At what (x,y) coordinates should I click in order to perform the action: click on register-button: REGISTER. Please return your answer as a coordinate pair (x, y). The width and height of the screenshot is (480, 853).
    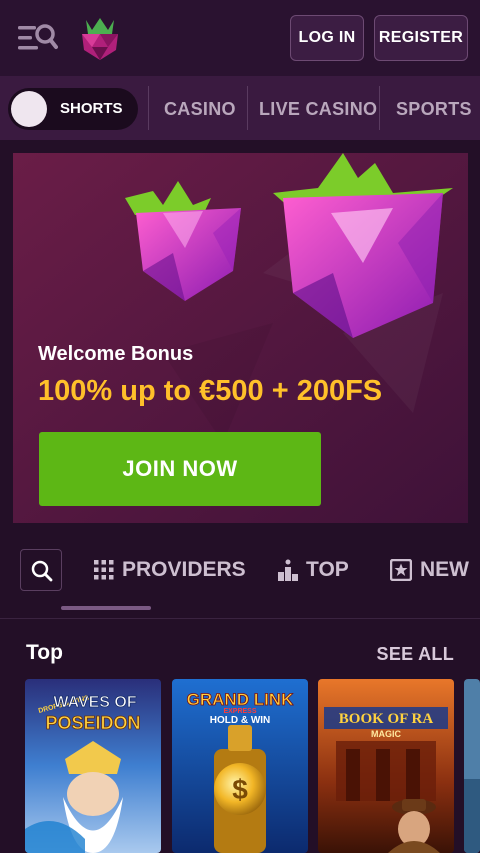
    Looking at the image, I should click on (421, 38).